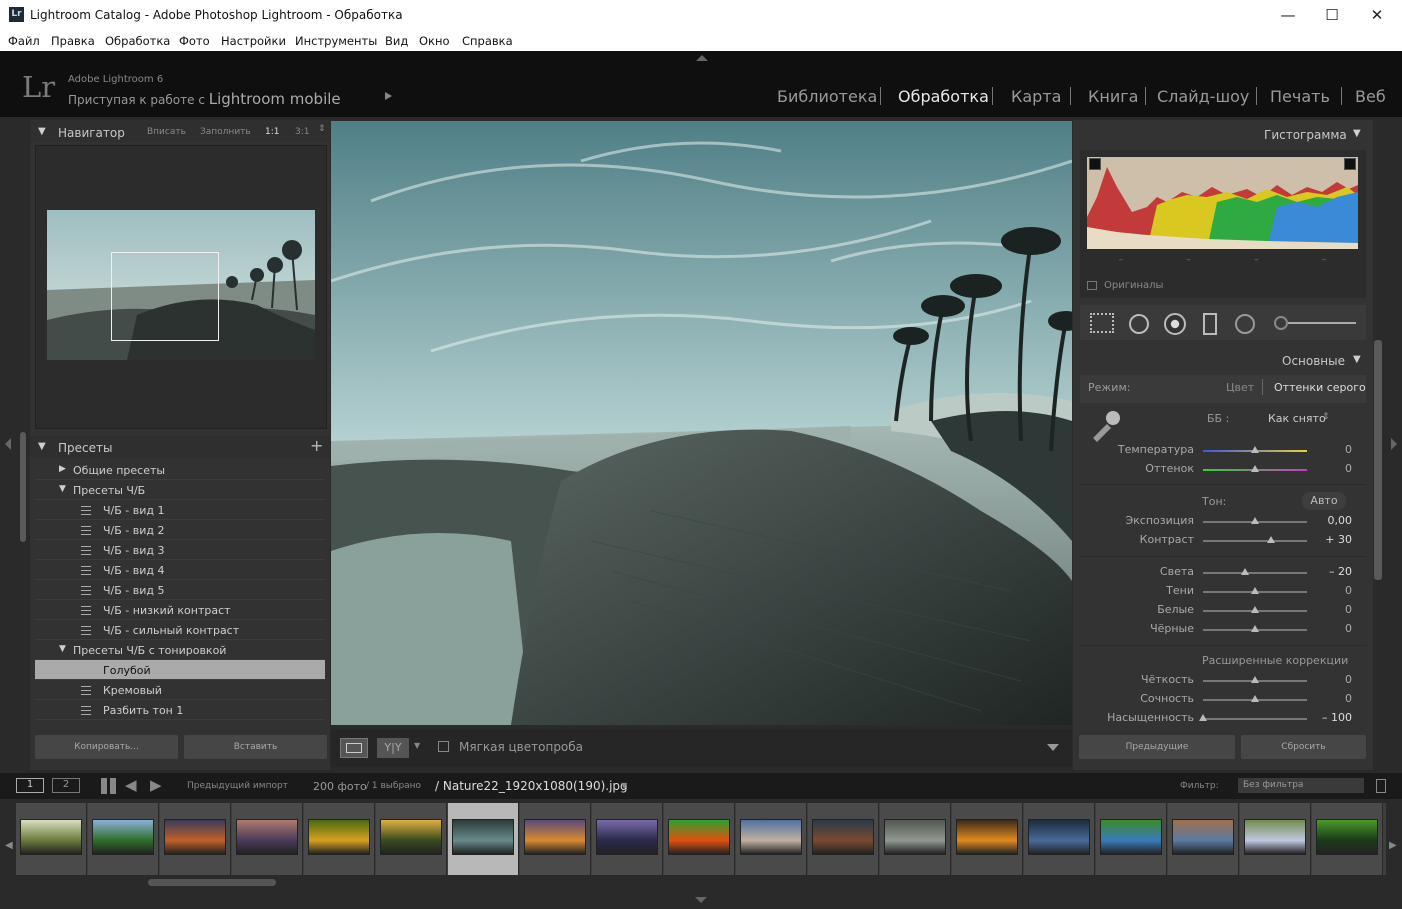 This screenshot has height=909, width=1402. I want to click on top-panel-arrow-icon, so click(702, 58).